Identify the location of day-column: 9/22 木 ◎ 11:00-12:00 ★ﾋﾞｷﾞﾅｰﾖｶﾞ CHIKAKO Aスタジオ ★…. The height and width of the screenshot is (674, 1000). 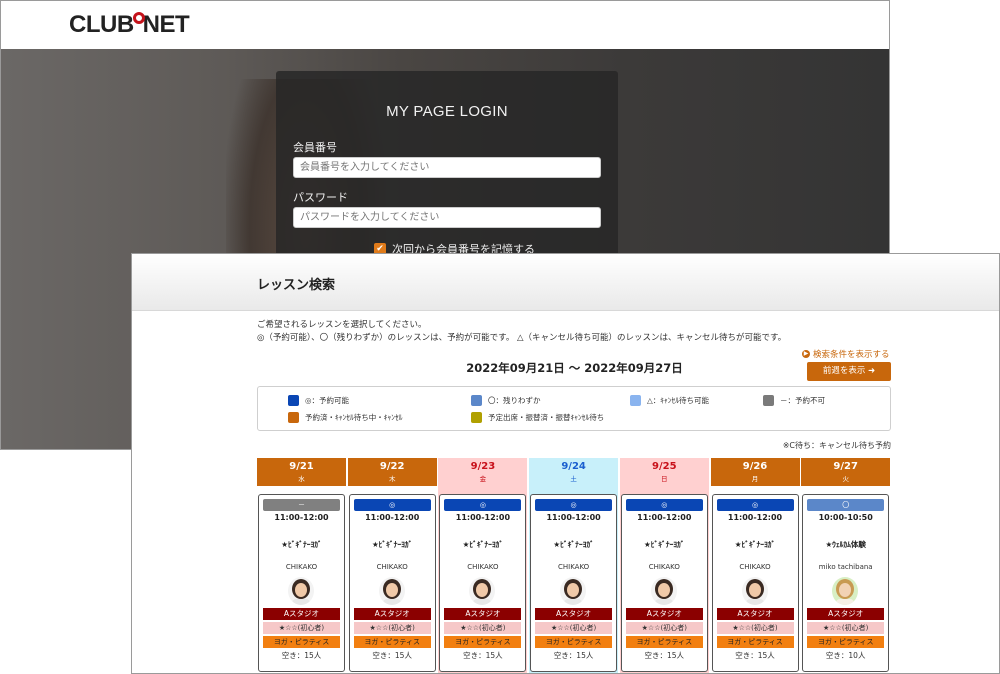
(392, 565).